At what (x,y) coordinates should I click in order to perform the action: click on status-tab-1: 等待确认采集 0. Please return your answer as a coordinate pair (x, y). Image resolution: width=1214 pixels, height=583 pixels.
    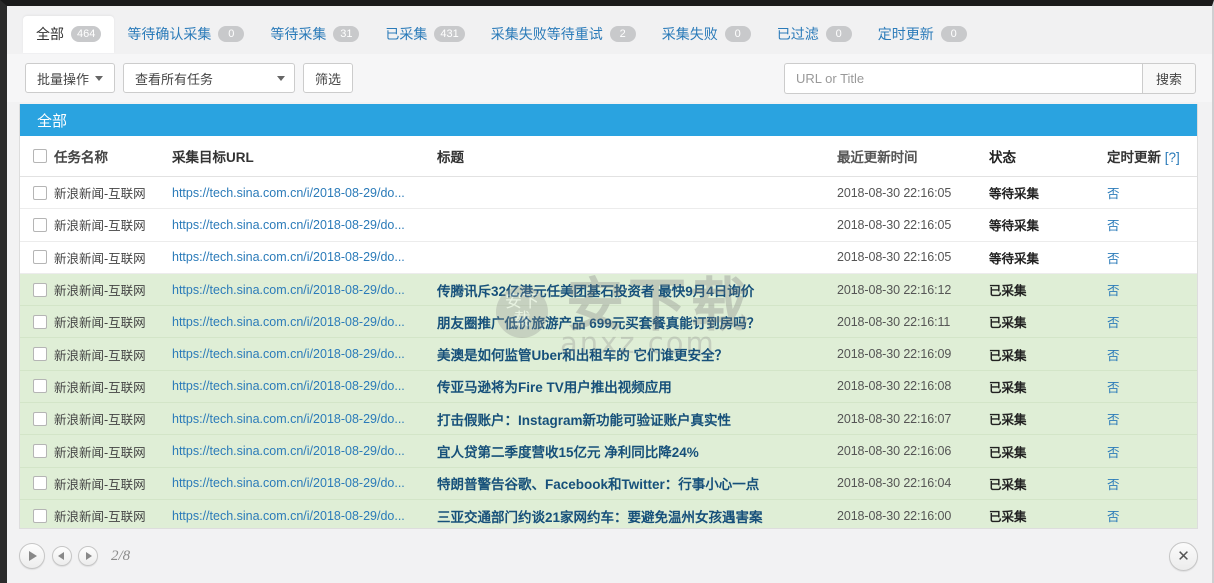
    Looking at the image, I should click on (185, 34).